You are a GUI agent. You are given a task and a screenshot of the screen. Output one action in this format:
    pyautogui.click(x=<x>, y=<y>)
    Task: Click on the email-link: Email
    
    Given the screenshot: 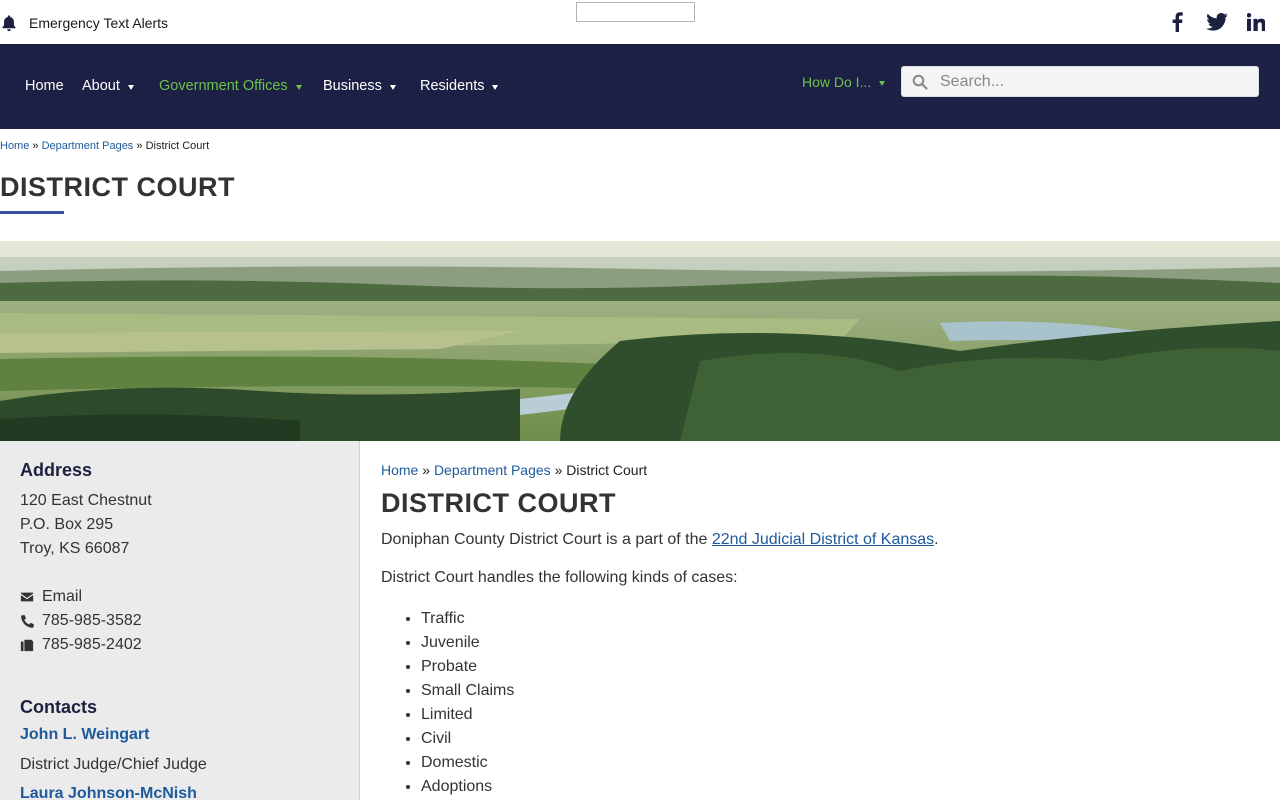 What is the action you would take?
    pyautogui.click(x=51, y=597)
    